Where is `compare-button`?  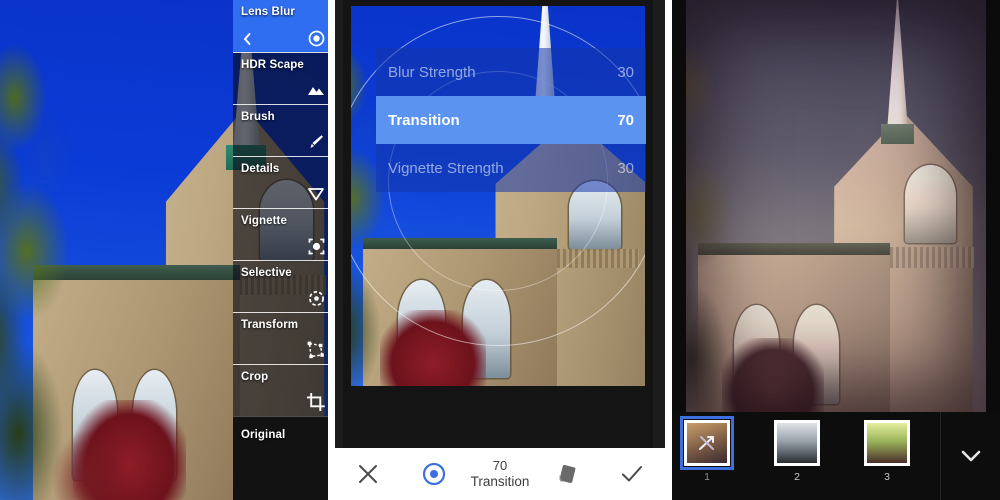 compare-button is located at coordinates (566, 474).